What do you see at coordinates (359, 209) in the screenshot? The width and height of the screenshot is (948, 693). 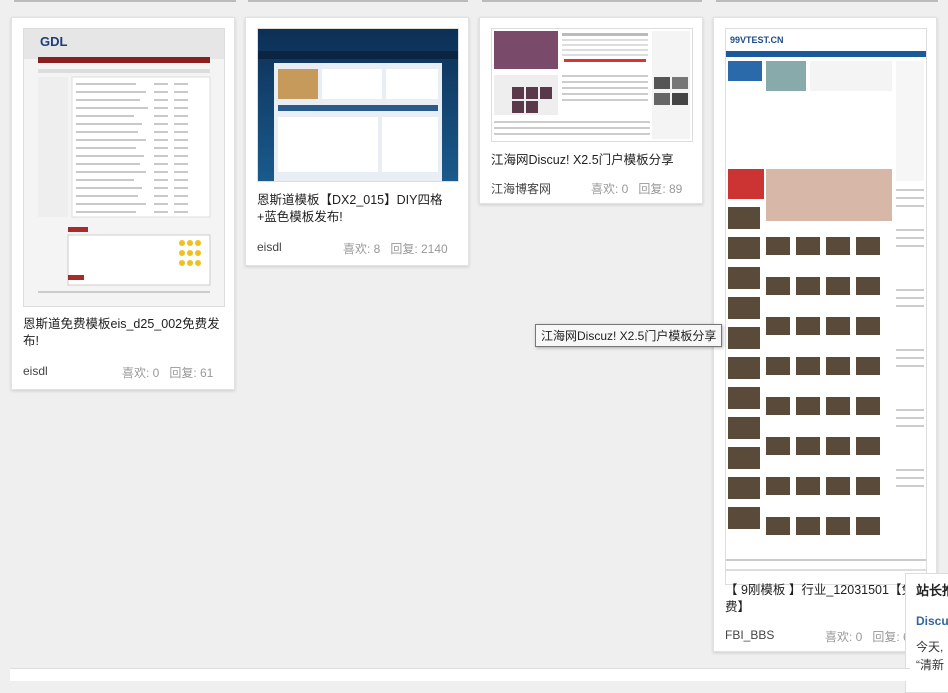 I see `post-title: 恩斯道模板【DX2_015】DIY四格+蓝色模板发布!` at bounding box center [359, 209].